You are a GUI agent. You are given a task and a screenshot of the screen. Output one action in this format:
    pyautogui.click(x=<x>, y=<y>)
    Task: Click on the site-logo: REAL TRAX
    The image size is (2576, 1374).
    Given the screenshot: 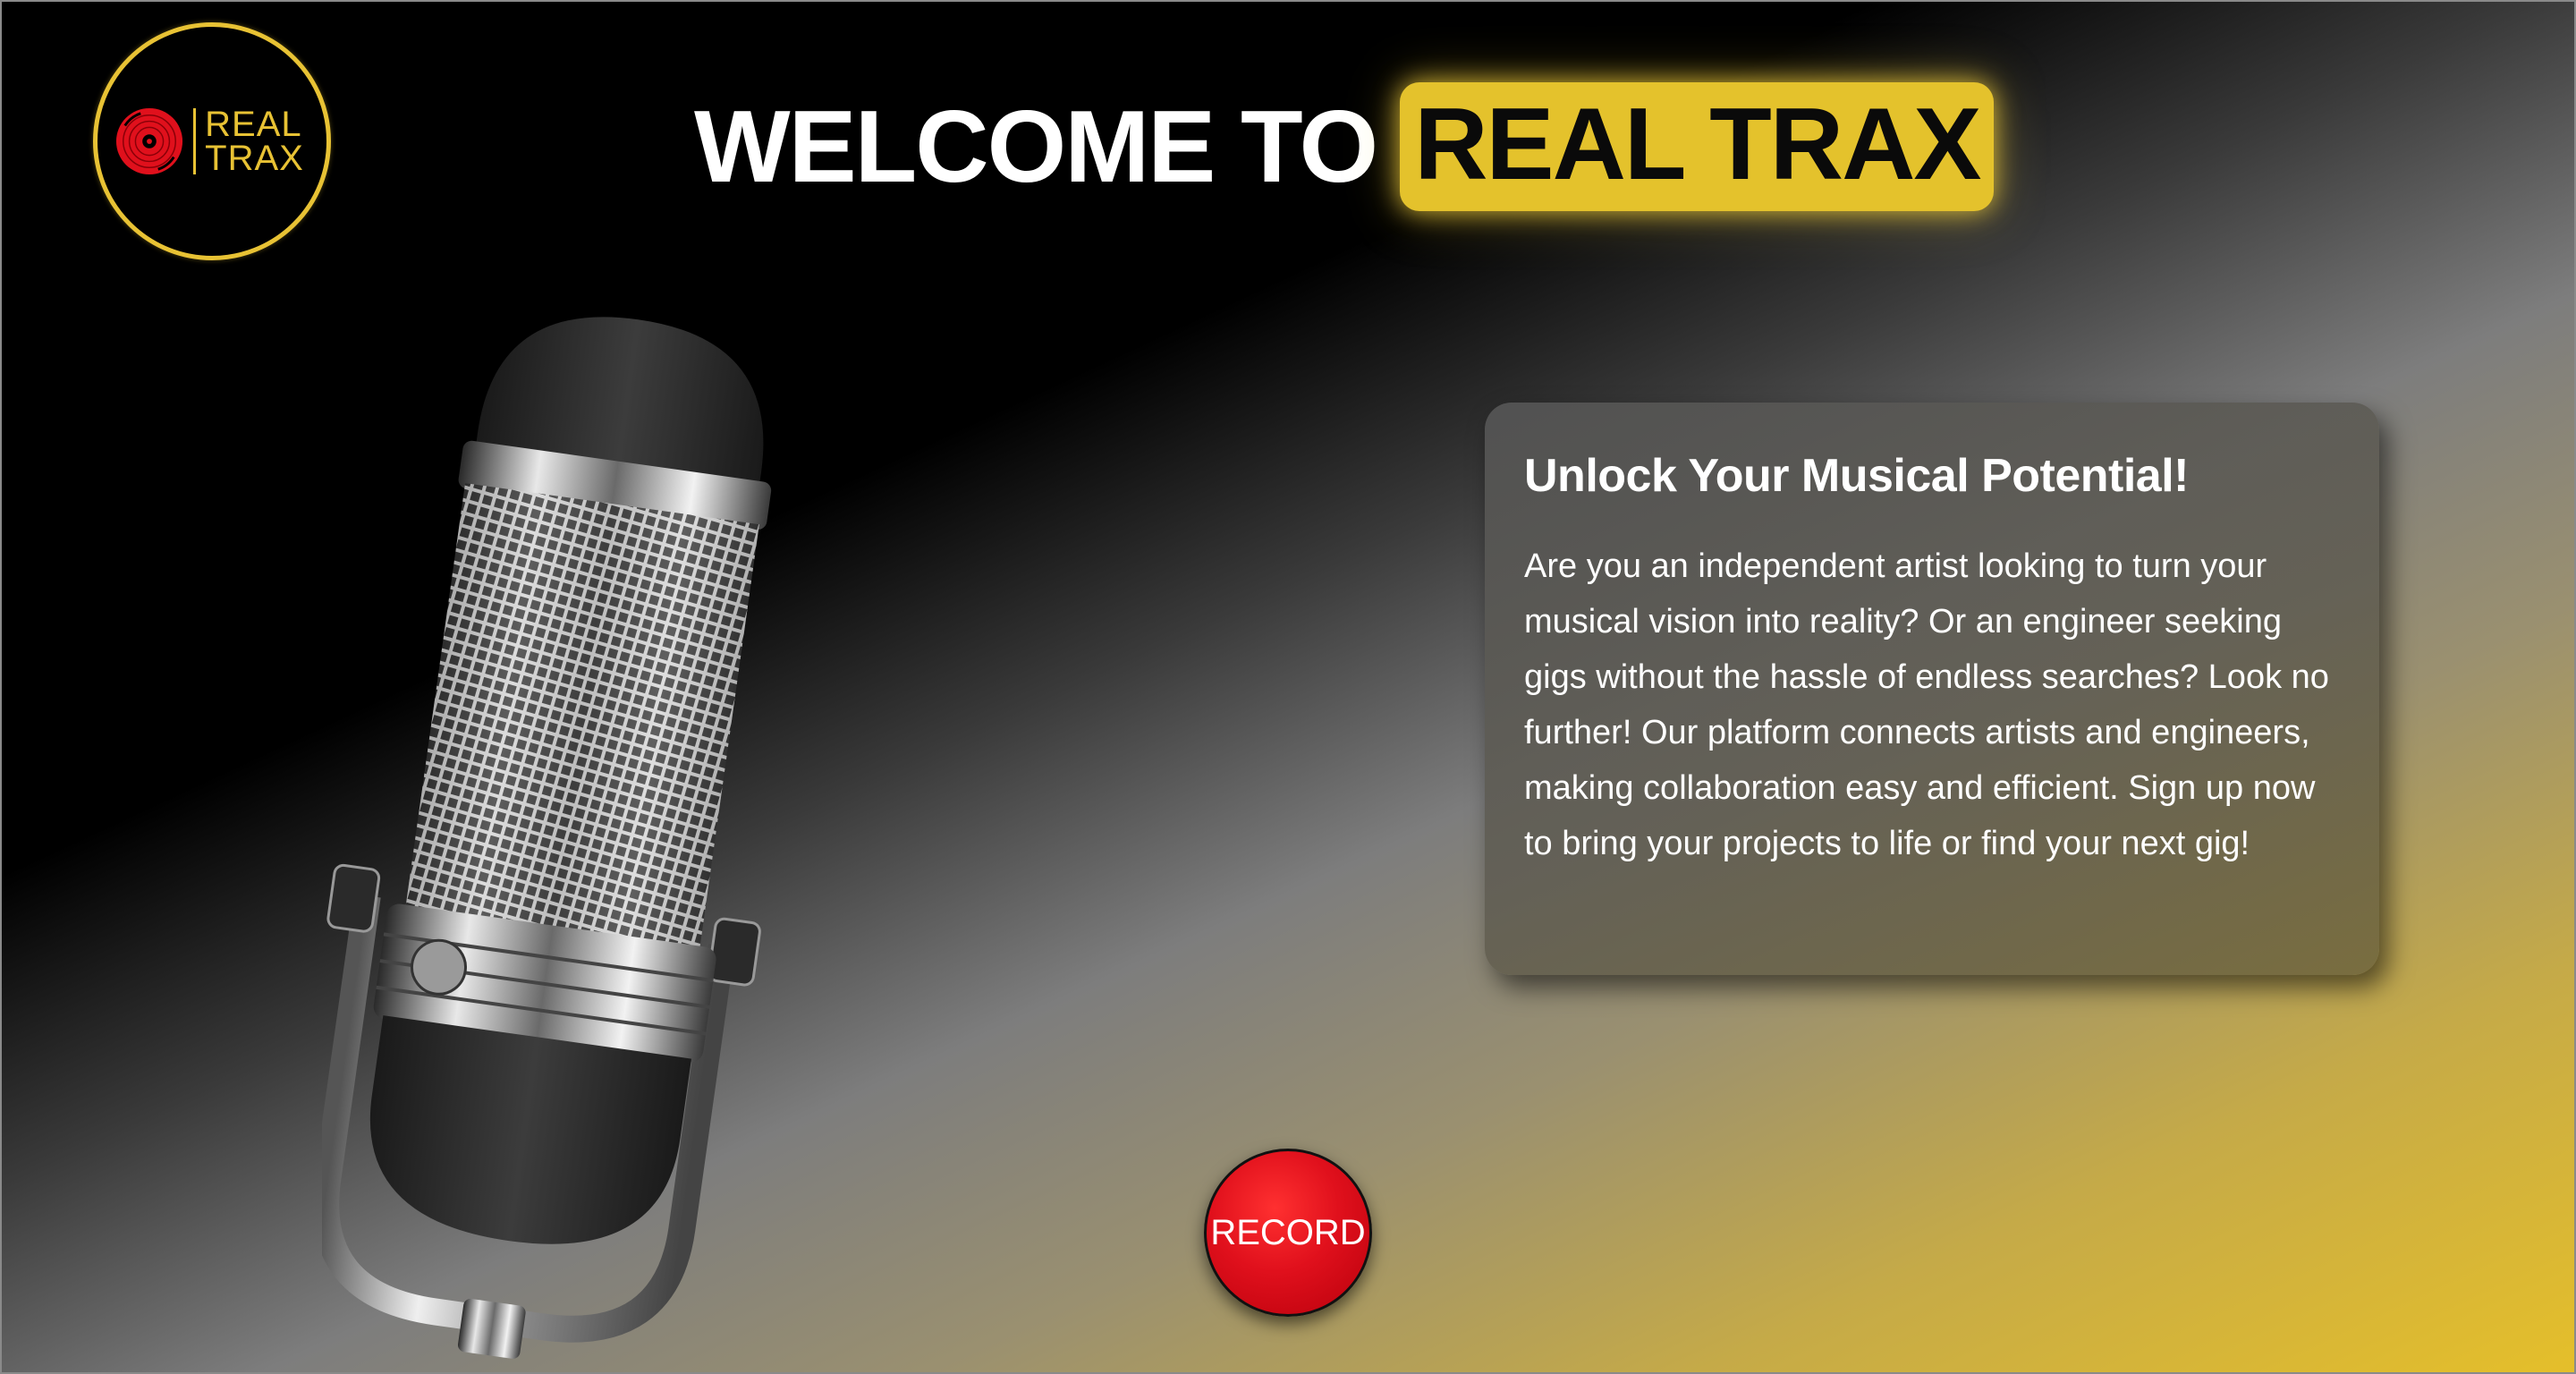 What is the action you would take?
    pyautogui.click(x=212, y=141)
    